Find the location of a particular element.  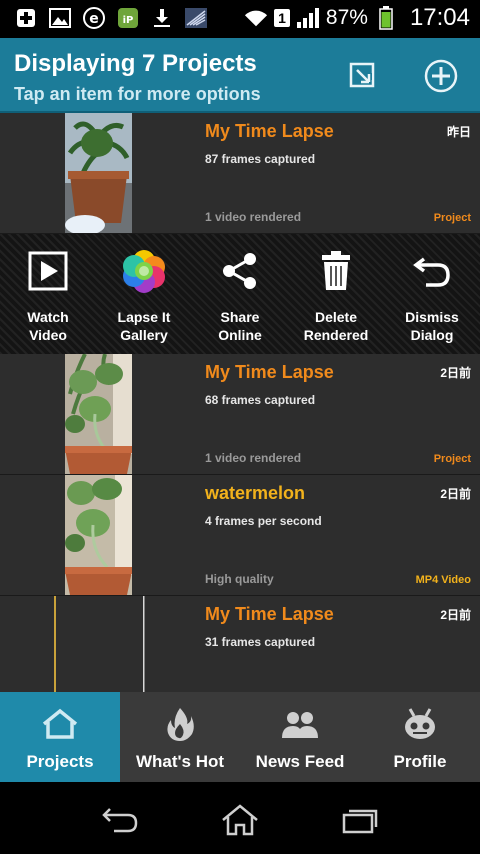

watch-video-button: Watch Video is located at coordinates (48, 294).